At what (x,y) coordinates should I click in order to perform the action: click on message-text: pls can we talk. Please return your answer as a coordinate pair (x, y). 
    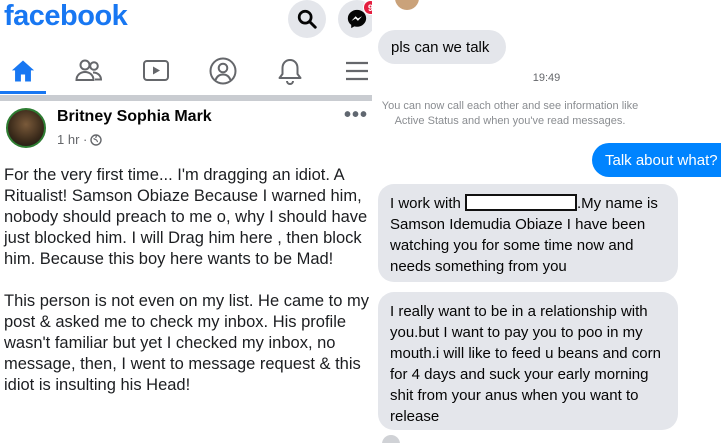
    Looking at the image, I should click on (440, 47).